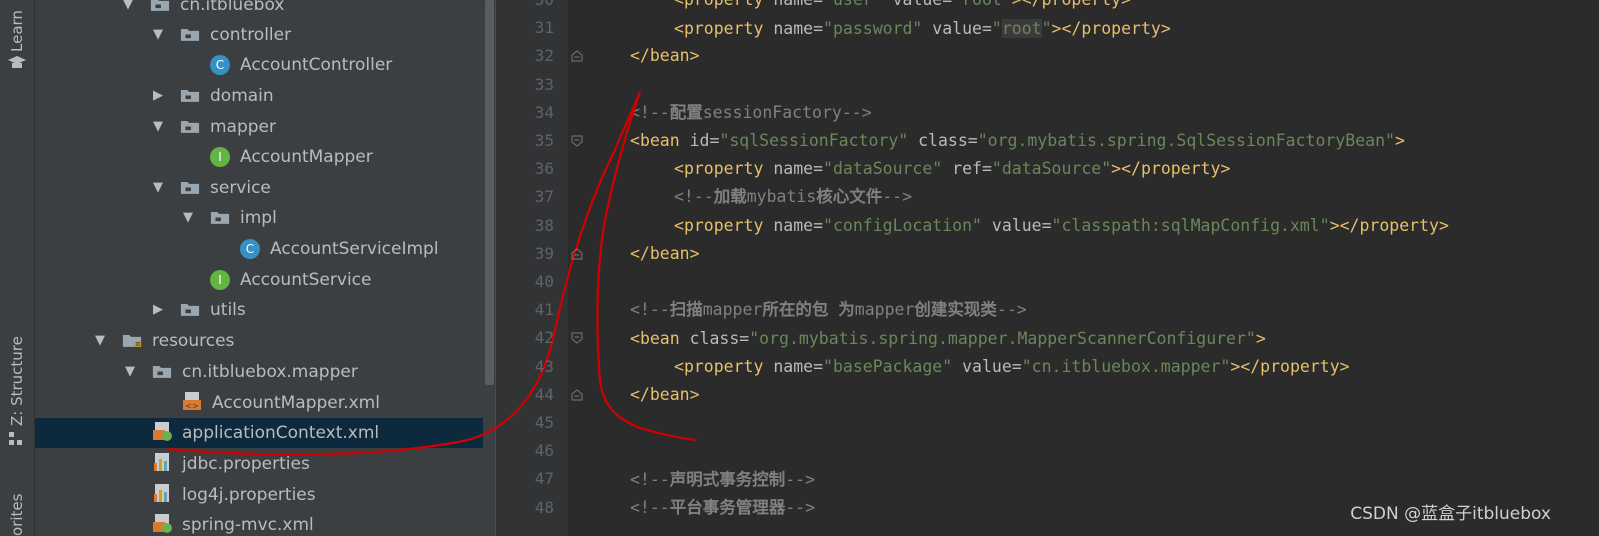 This screenshot has height=536, width=1599. I want to click on line-number: 39, so click(544, 253).